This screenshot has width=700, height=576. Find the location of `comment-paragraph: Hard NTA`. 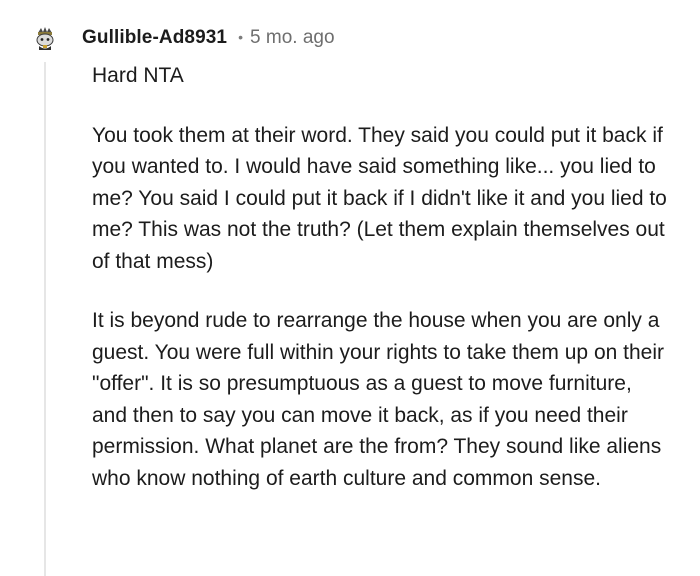

comment-paragraph: Hard NTA is located at coordinates (138, 75).